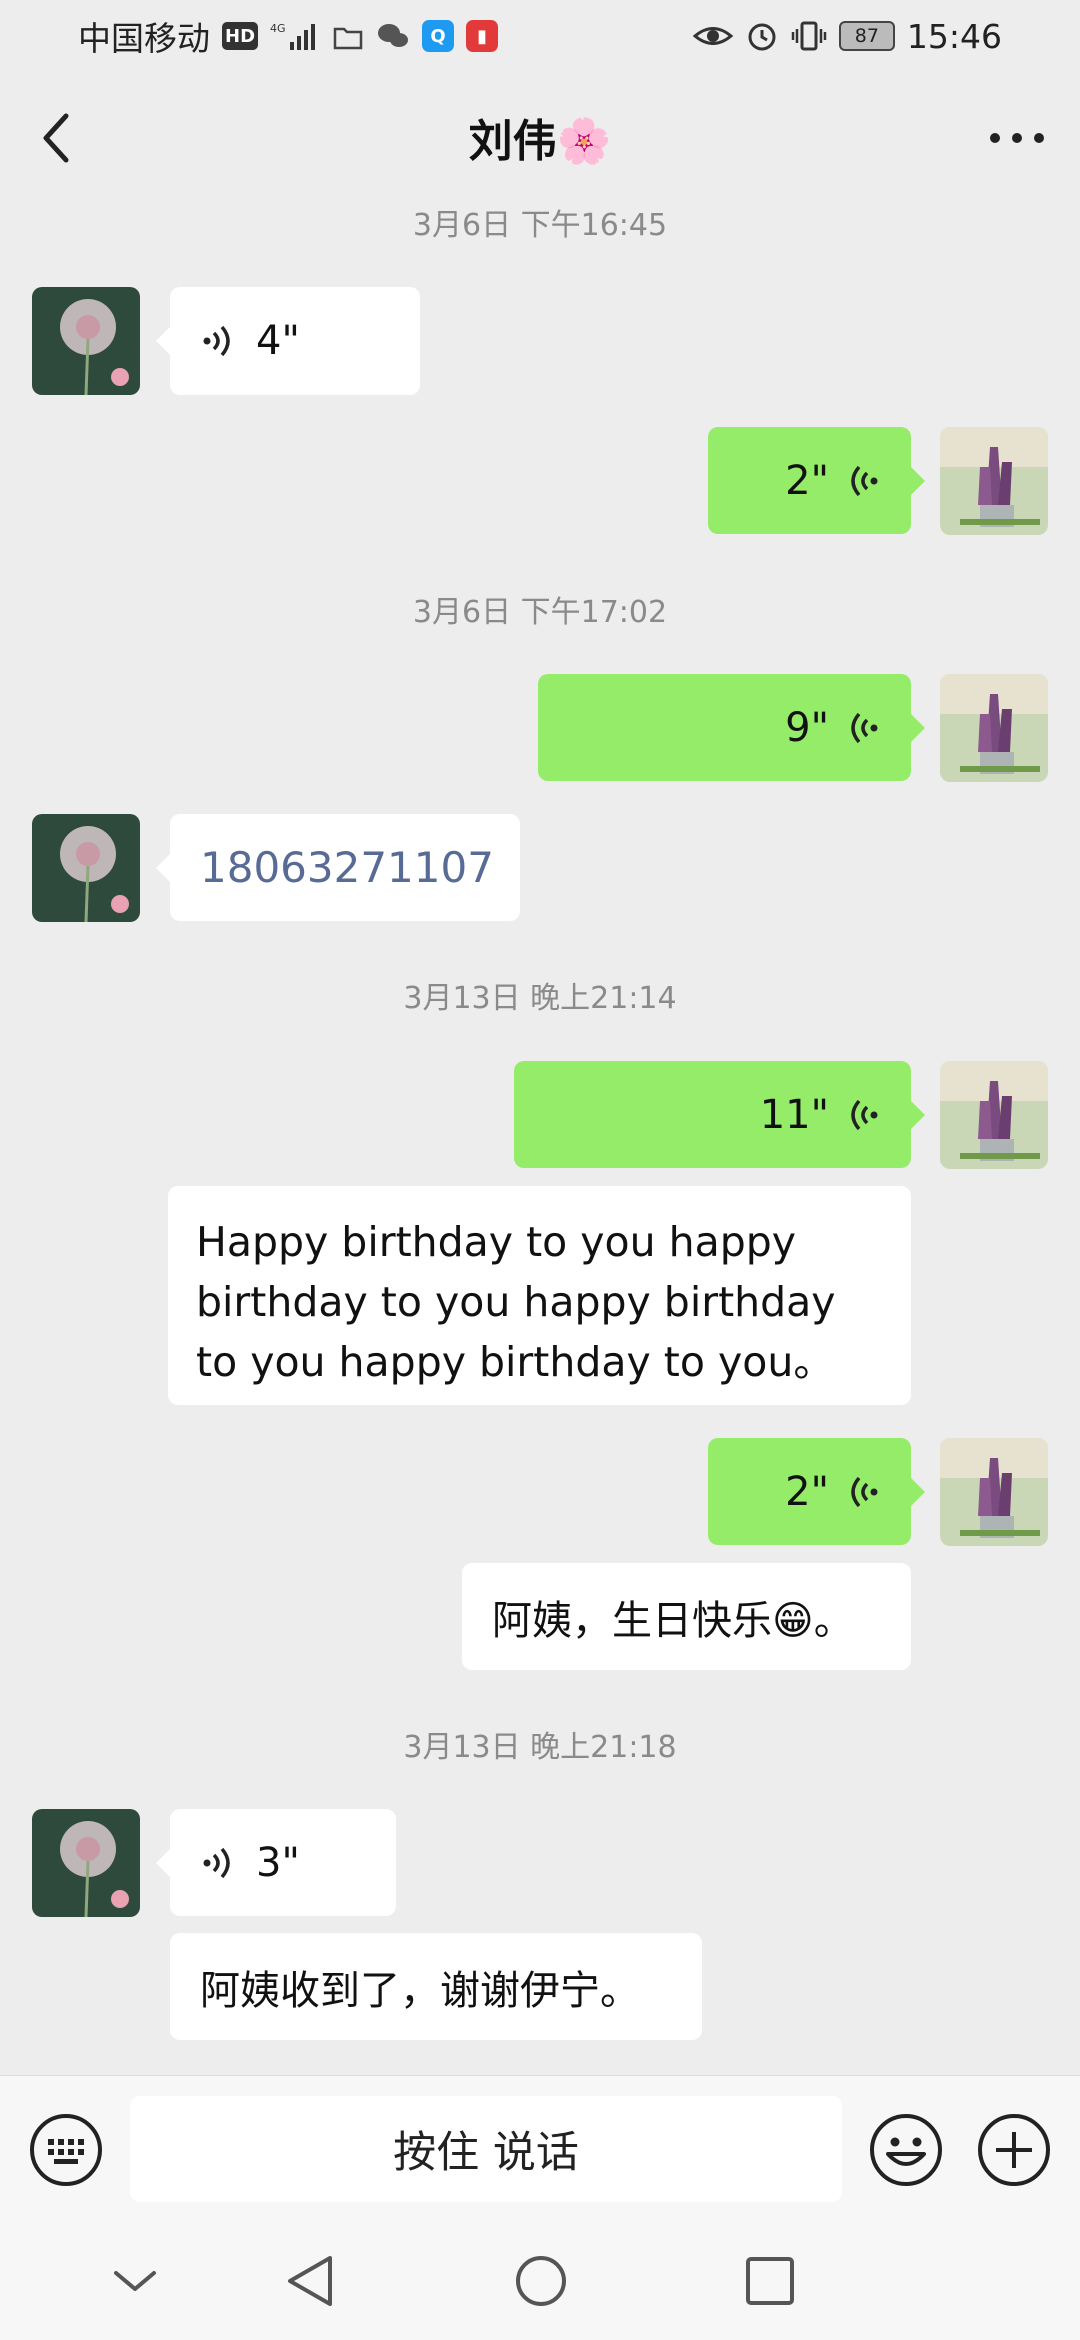  I want to click on status-time: 15:46, so click(954, 36).